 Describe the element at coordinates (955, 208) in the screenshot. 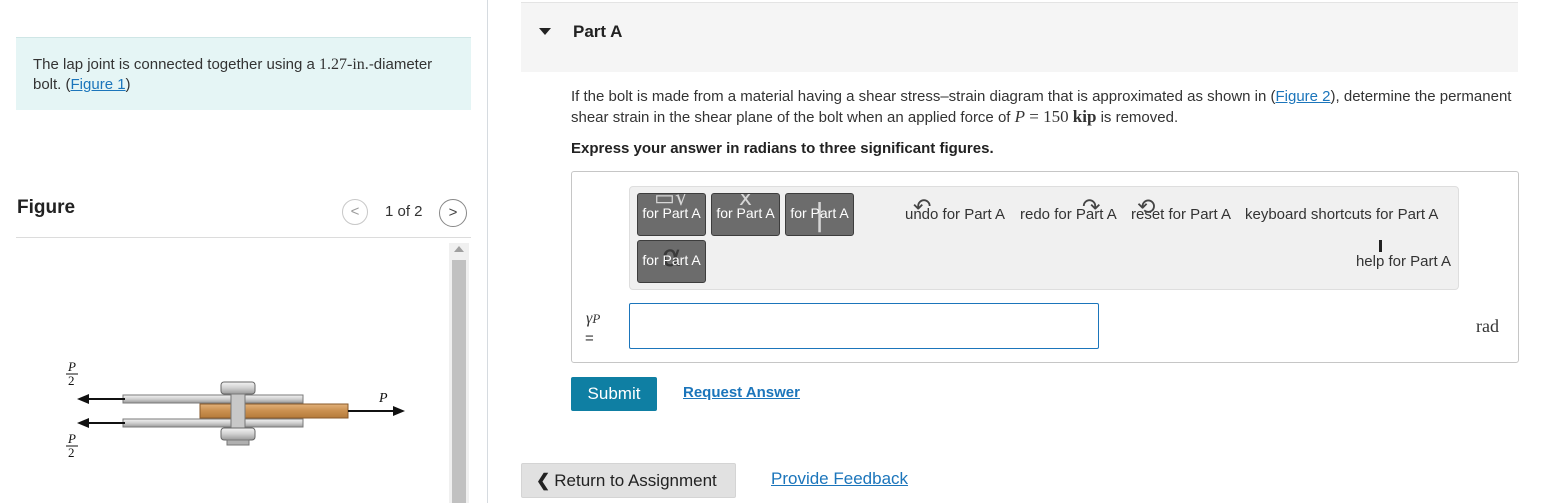

I see `undo-button: ↶ undo for Part A` at that location.